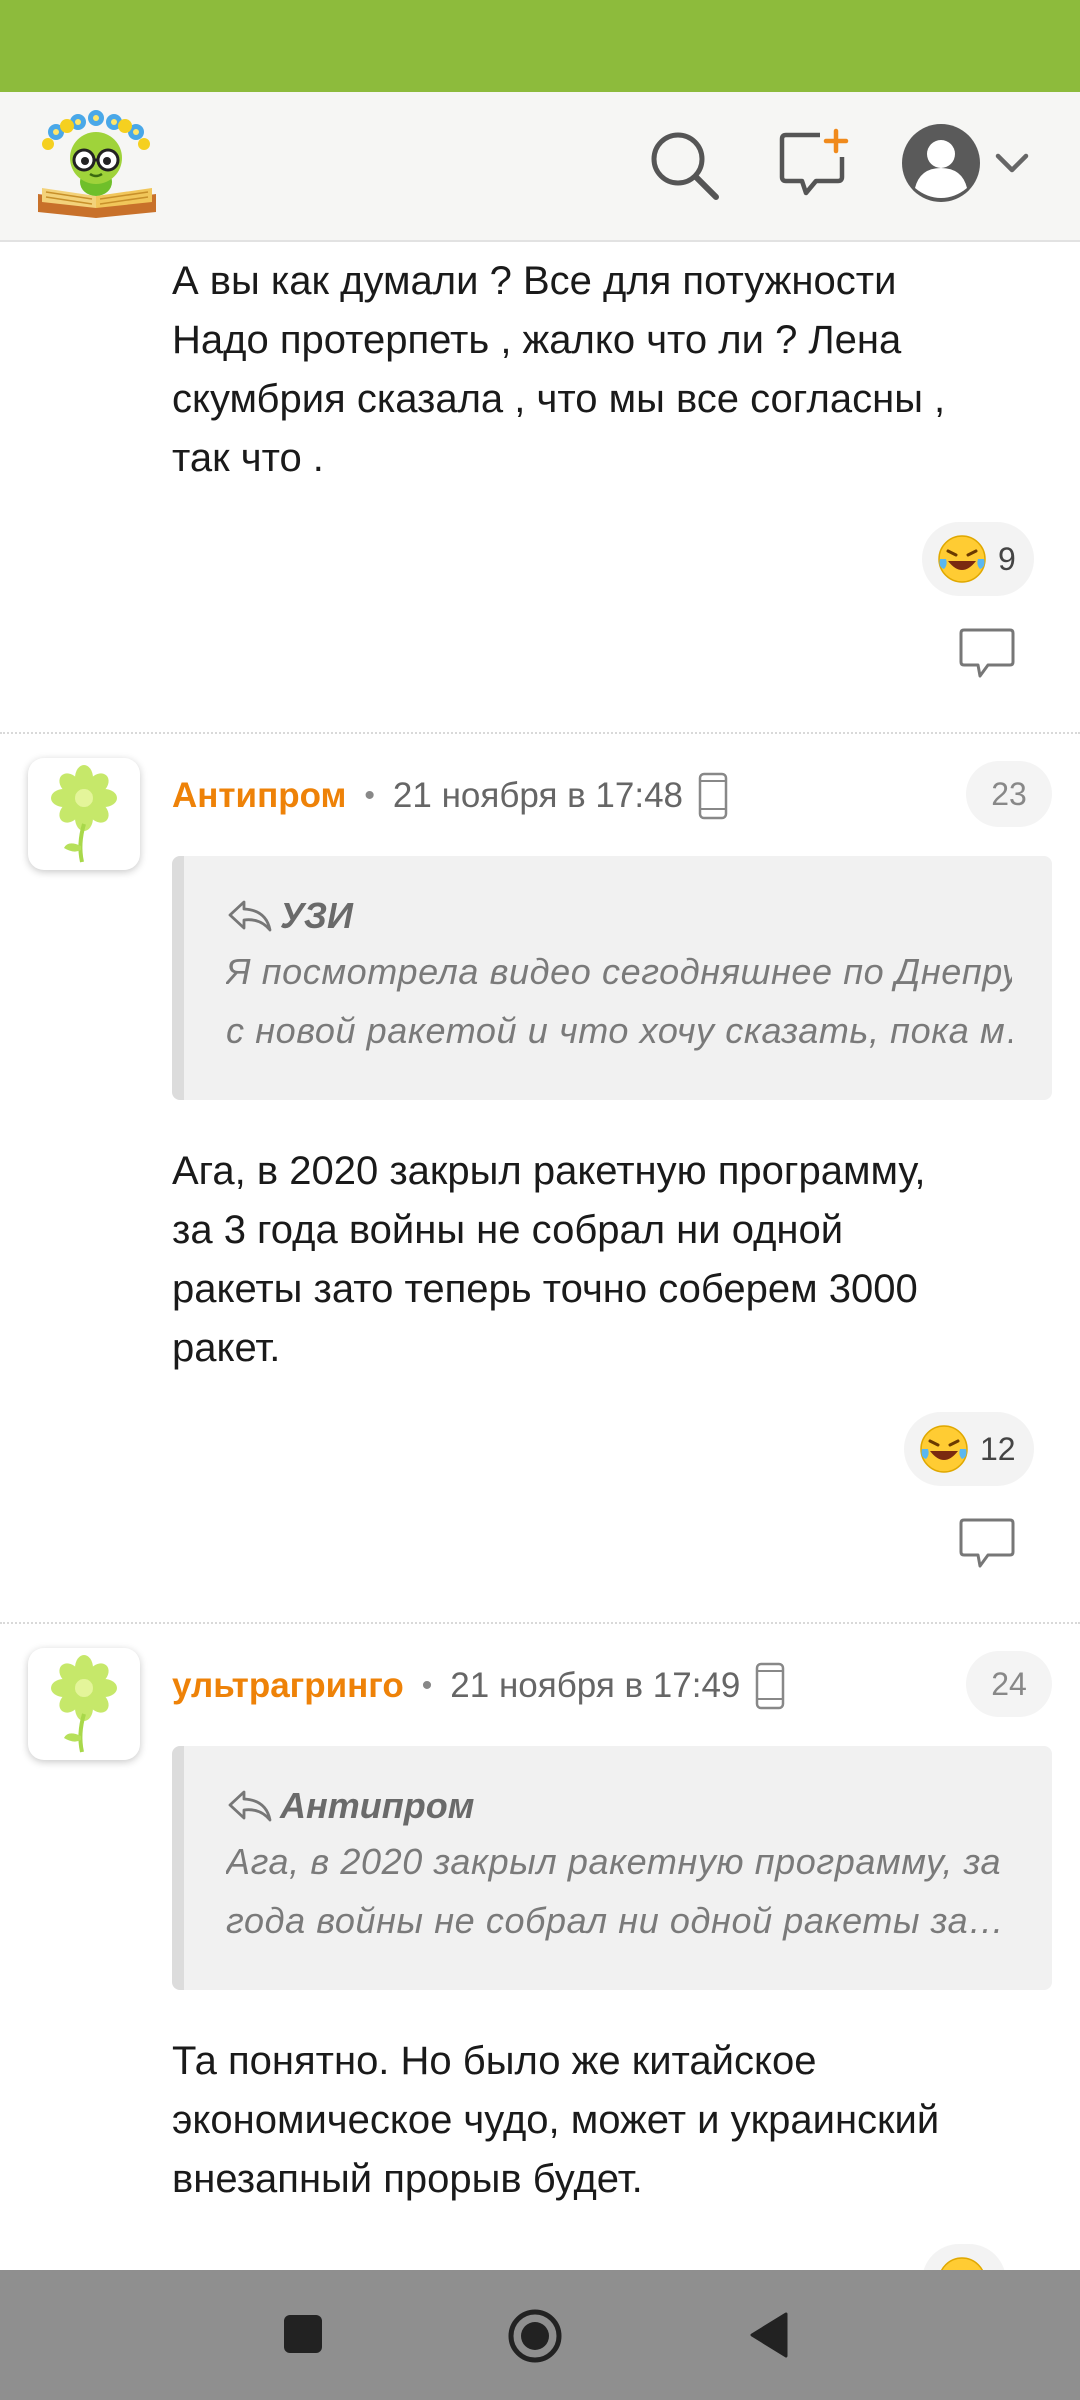  I want to click on comment-number: 23, so click(1009, 794).